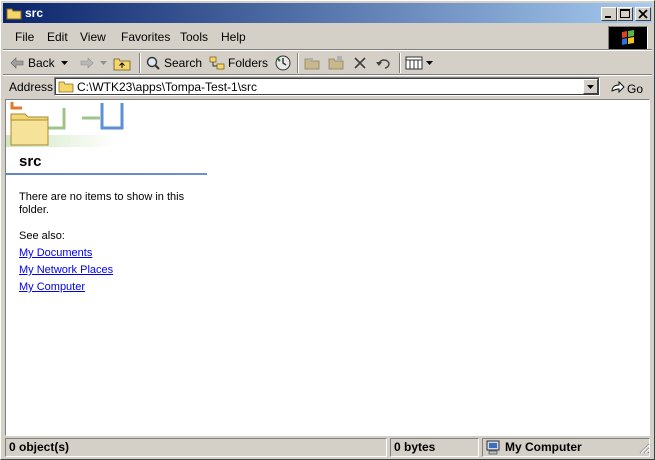  I want to click on folders-label: Folders, so click(248, 63).